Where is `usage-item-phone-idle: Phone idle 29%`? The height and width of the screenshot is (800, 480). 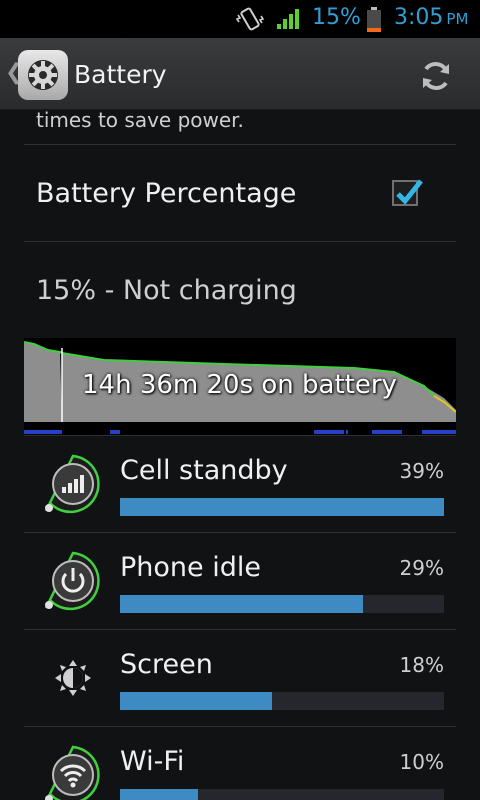
usage-item-phone-idle: Phone idle 29% is located at coordinates (240, 580).